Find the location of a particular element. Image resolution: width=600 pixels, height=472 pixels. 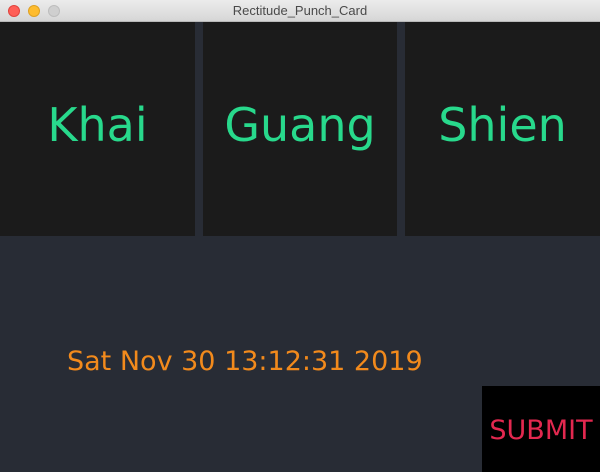

submit-button: SUBMIT is located at coordinates (541, 429).